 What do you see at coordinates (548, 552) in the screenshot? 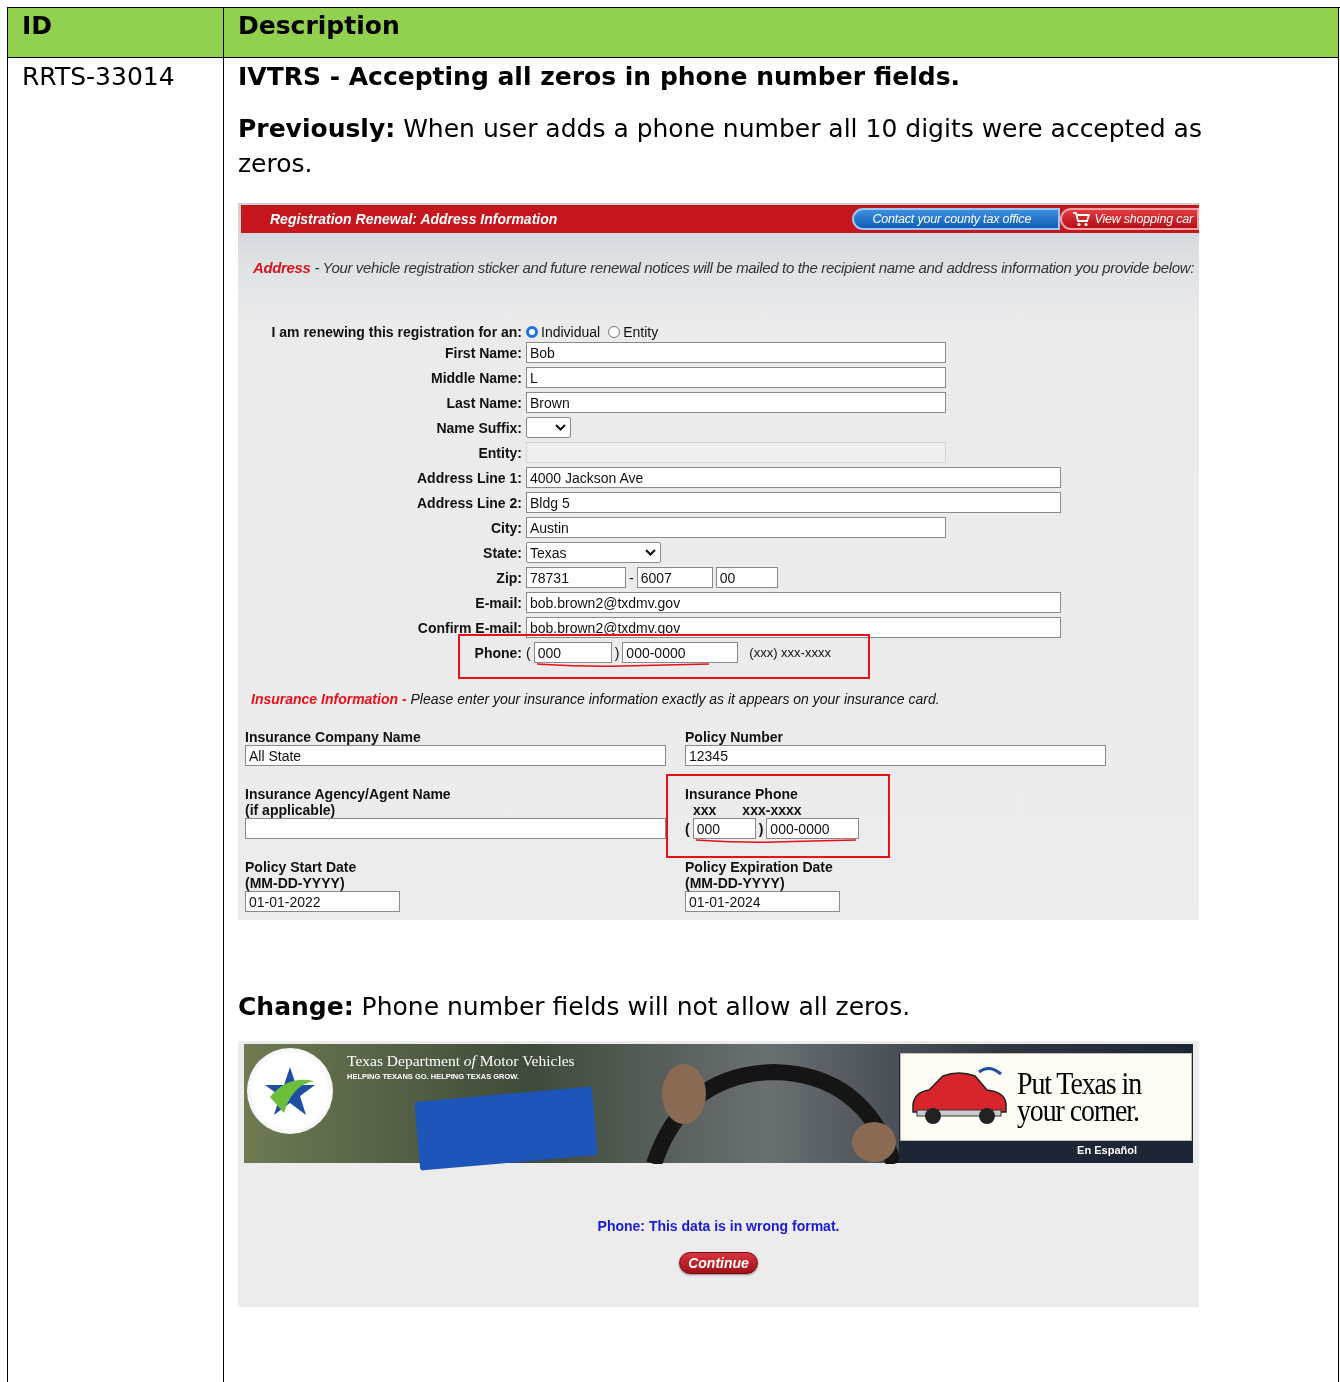
I see `select-value: Texas` at bounding box center [548, 552].